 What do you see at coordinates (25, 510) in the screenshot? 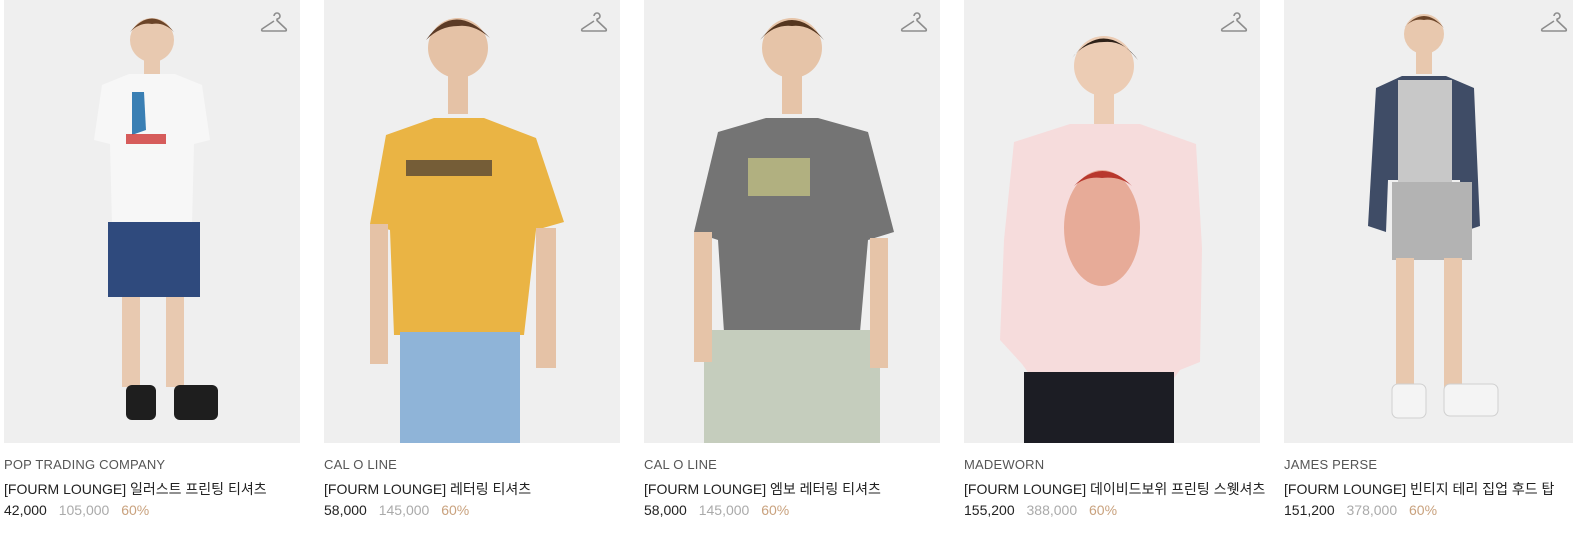
I see `sale-price: 42,000` at bounding box center [25, 510].